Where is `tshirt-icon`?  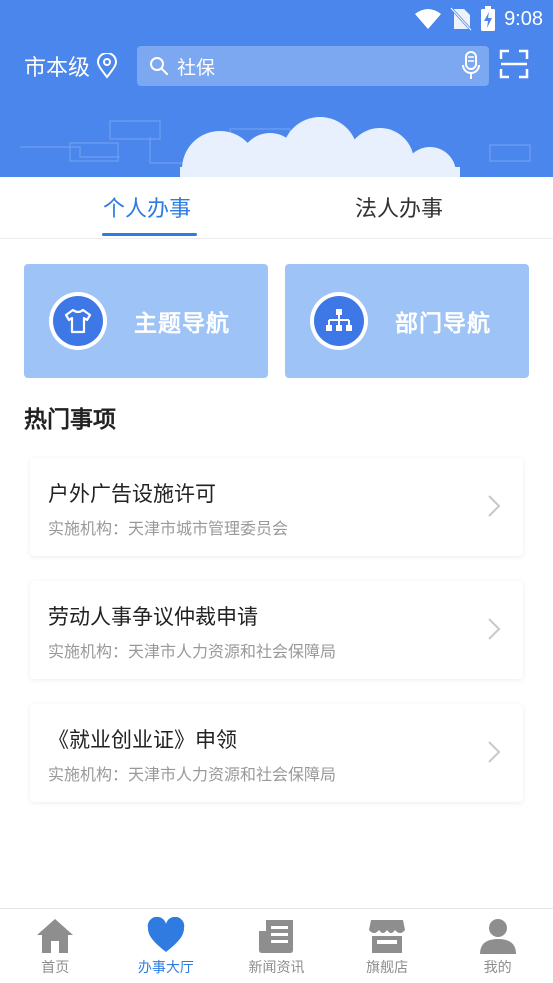
tshirt-icon is located at coordinates (78, 321).